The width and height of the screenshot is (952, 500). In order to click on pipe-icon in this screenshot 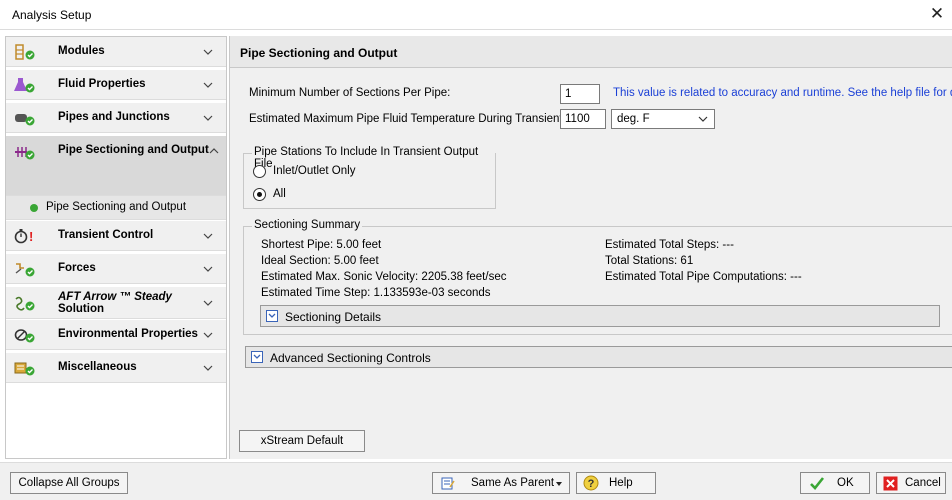, I will do `click(25, 120)`.